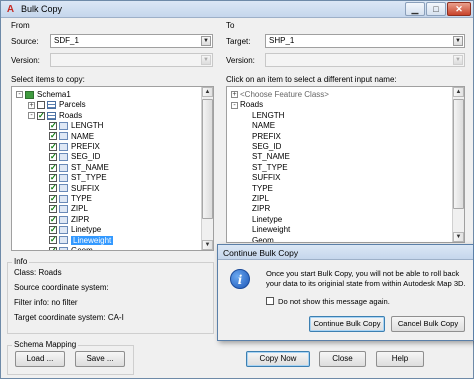 This screenshot has width=474, height=379. Describe the element at coordinates (268, 116) in the screenshot. I see `tree-row: LENGTH` at that location.